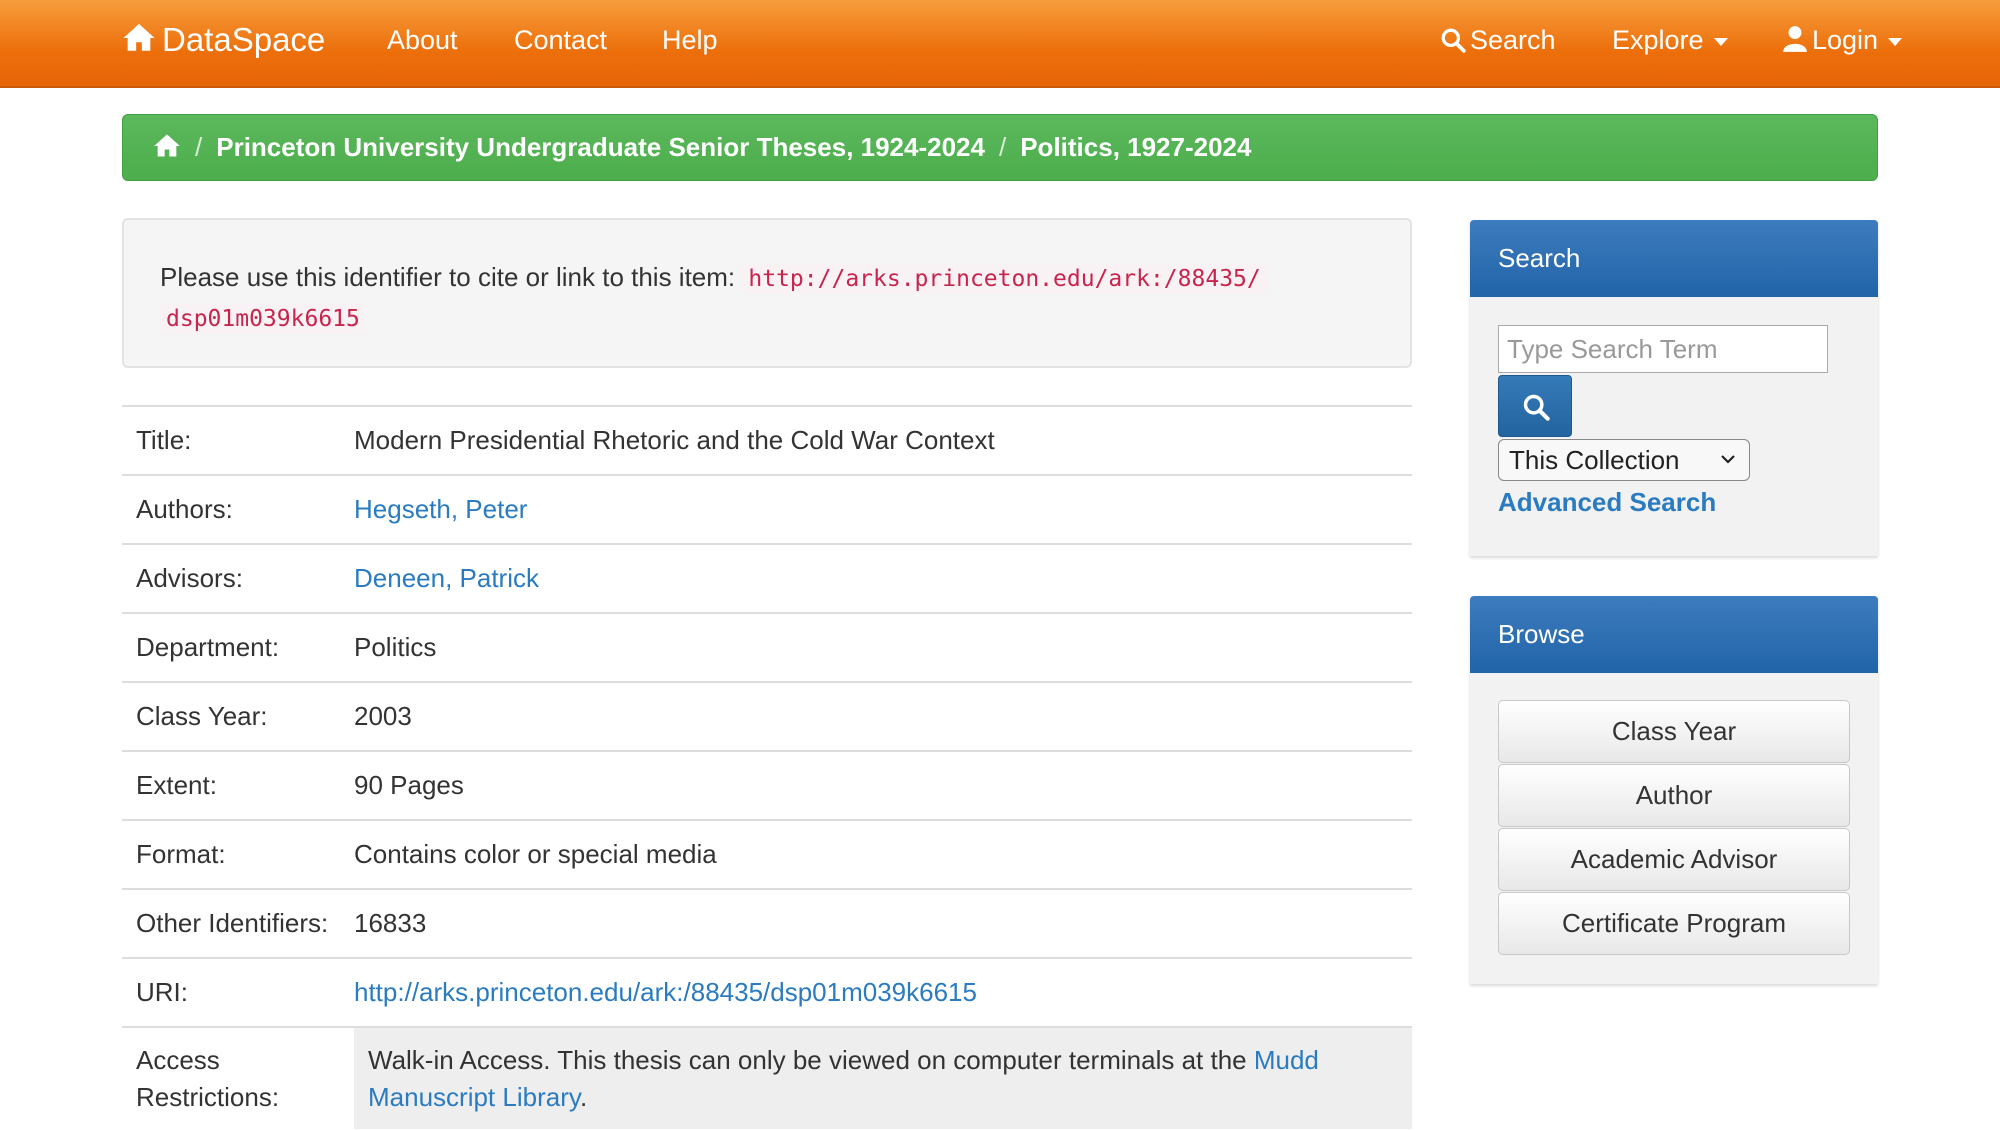 Image resolution: width=2000 pixels, height=1130 pixels. I want to click on table-row: Class Year: 2003, so click(767, 716).